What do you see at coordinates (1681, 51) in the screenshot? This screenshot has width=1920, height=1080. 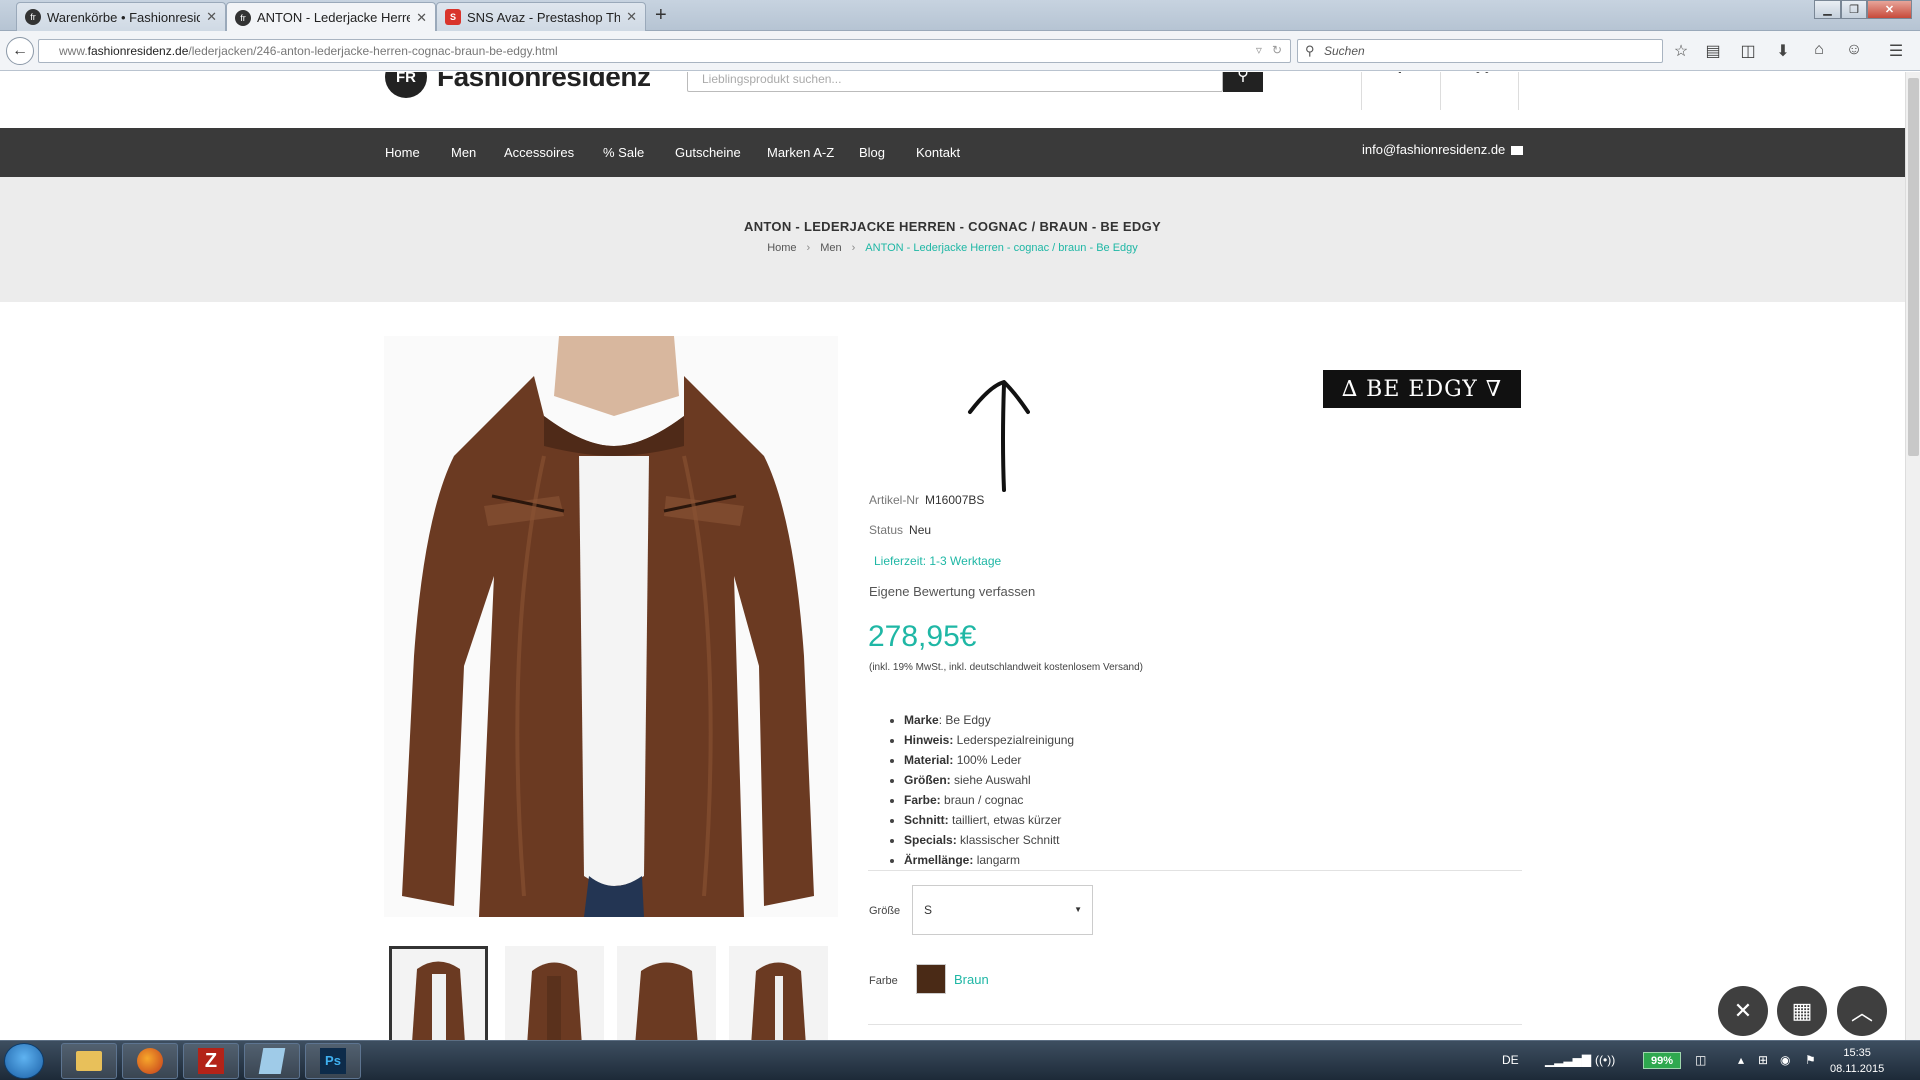 I see `bookmark-star-icon: ☆` at bounding box center [1681, 51].